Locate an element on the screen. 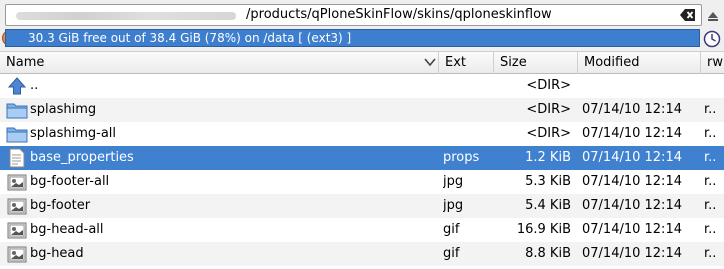 Image resolution: width=724 pixels, height=269 pixels. file-size: 5.4 KiB is located at coordinates (548, 205).